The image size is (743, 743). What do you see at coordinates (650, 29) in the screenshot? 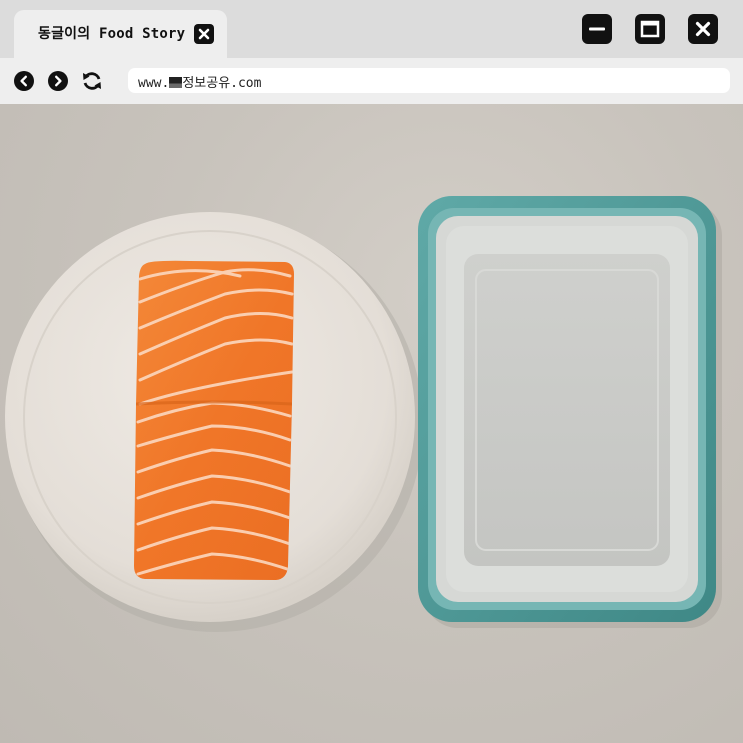
I see `maximize-icon` at bounding box center [650, 29].